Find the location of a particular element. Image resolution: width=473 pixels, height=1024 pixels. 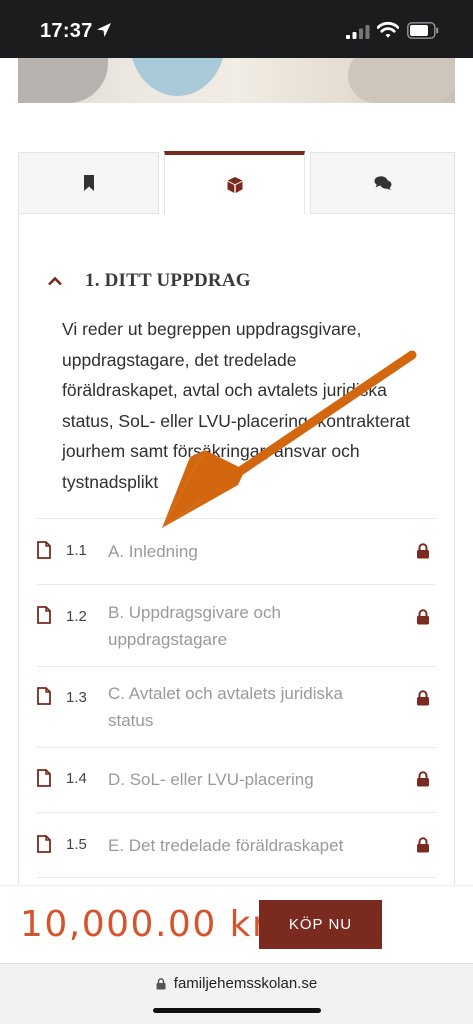

lesson-title: C. Avtalet och avtalets juridiska status is located at coordinates (228, 707).